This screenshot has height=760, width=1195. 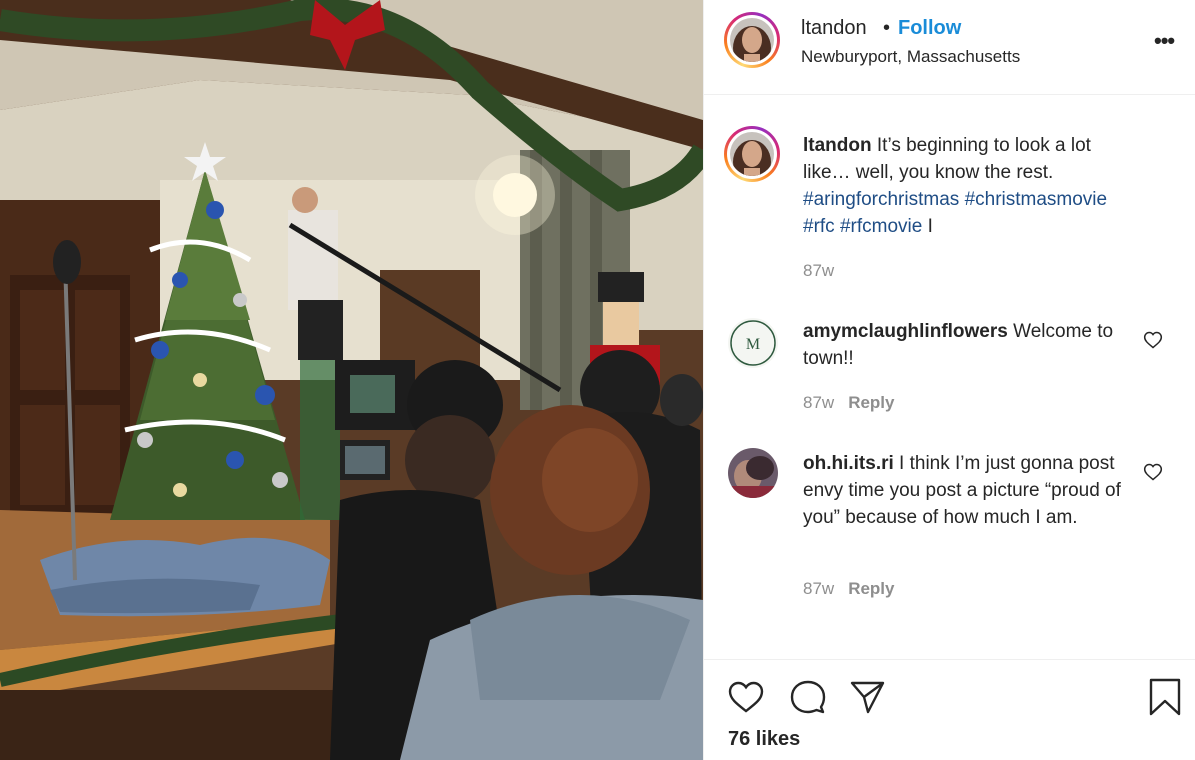 I want to click on hashtag-link: #aringforchristmas, so click(x=881, y=199).